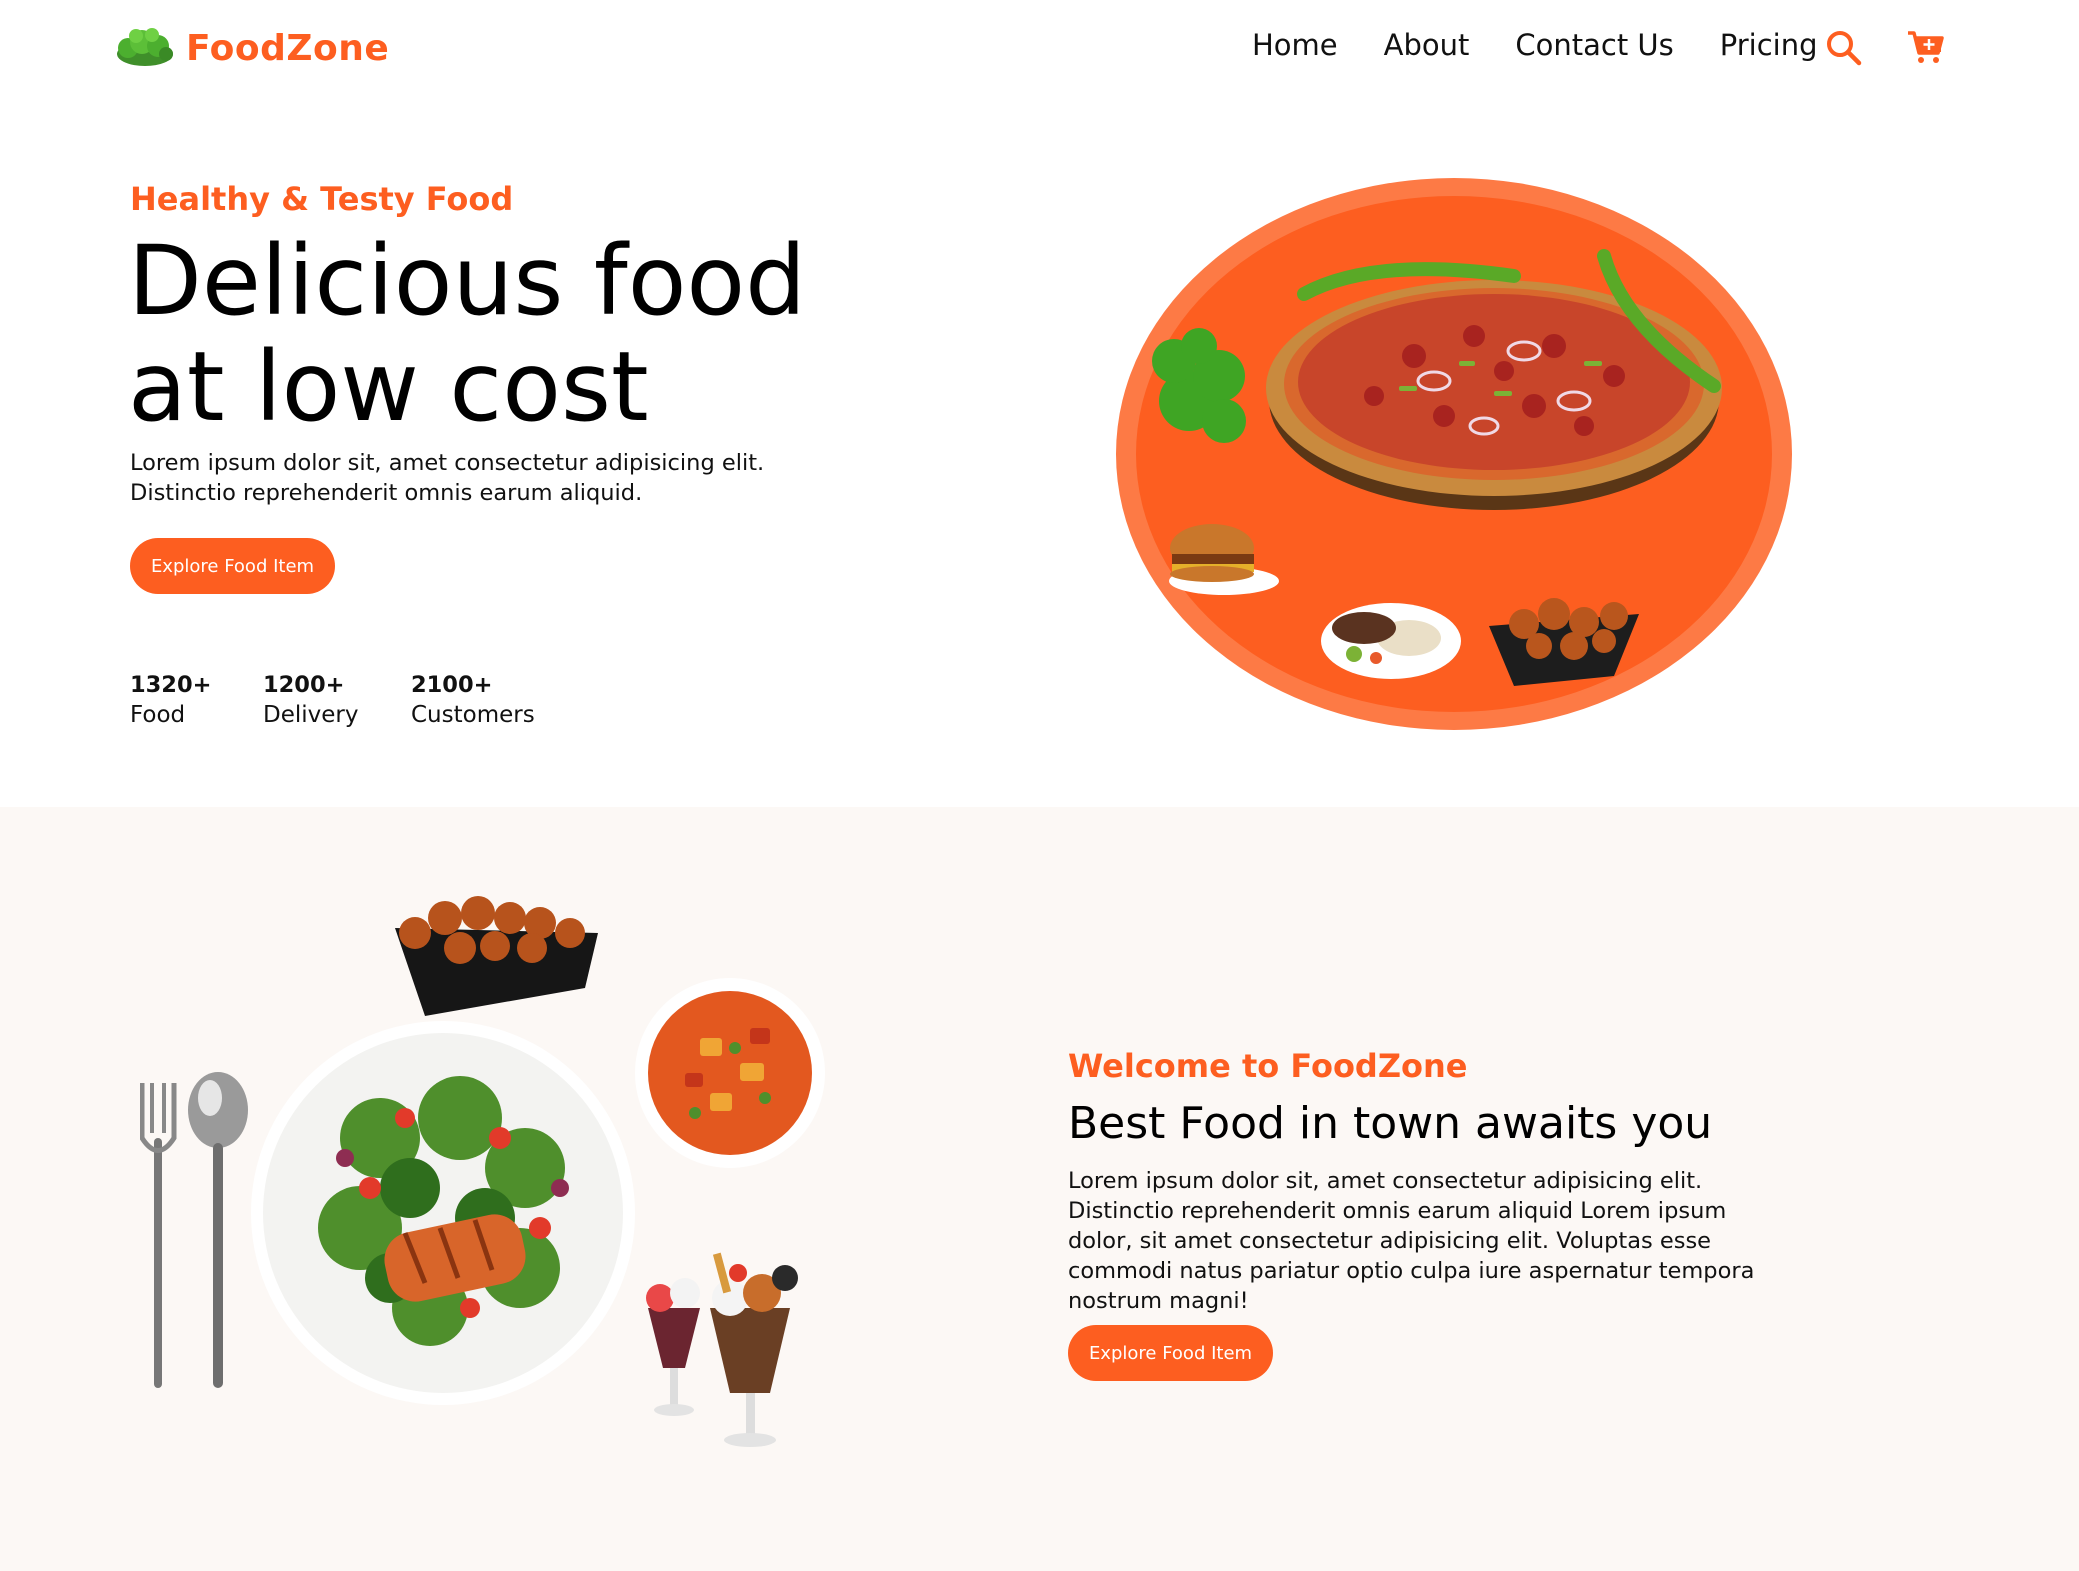 Image resolution: width=2079 pixels, height=1571 pixels. What do you see at coordinates (1039, 50) in the screenshot?
I see `navbar: FoodZone Home About Contact Us Pricing` at bounding box center [1039, 50].